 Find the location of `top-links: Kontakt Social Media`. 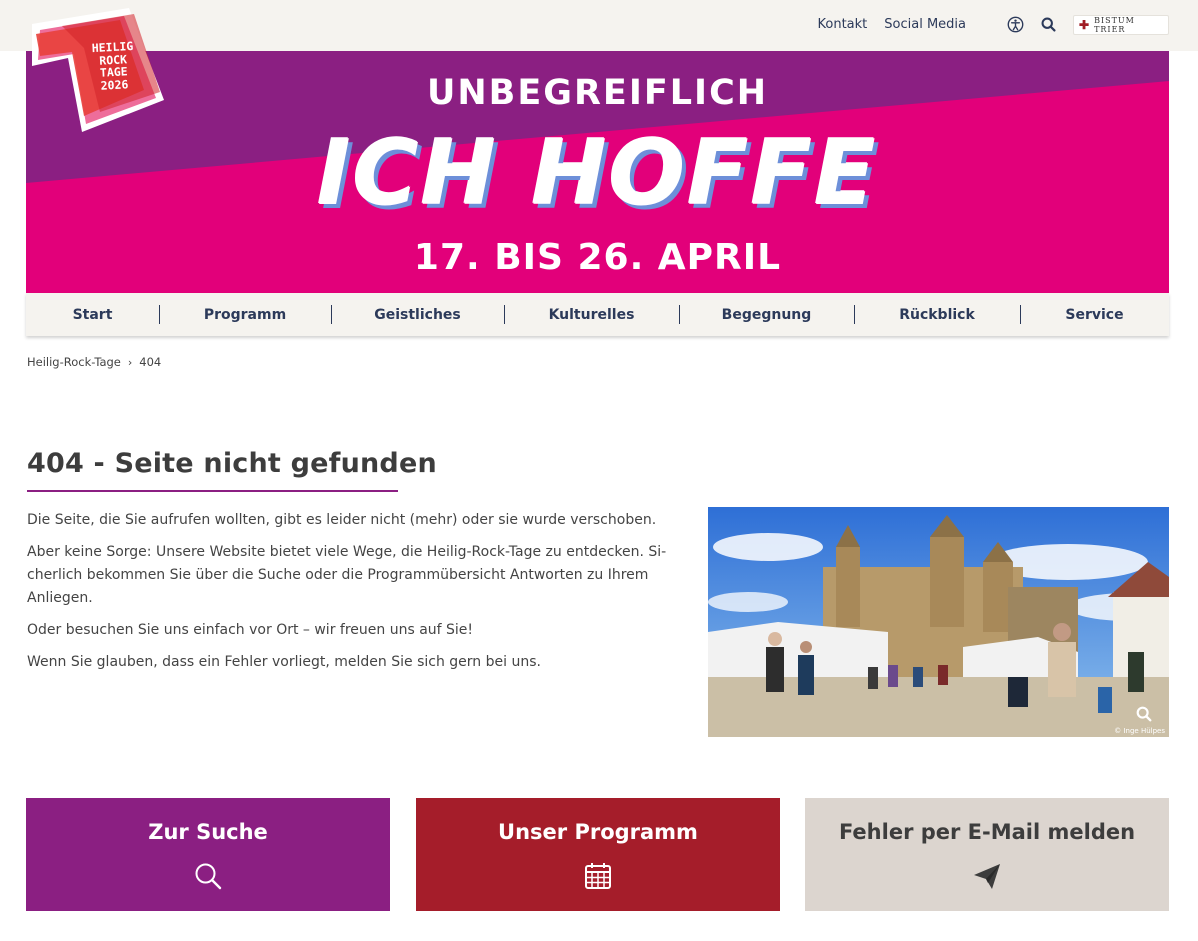

top-links: Kontakt Social Media is located at coordinates (892, 24).